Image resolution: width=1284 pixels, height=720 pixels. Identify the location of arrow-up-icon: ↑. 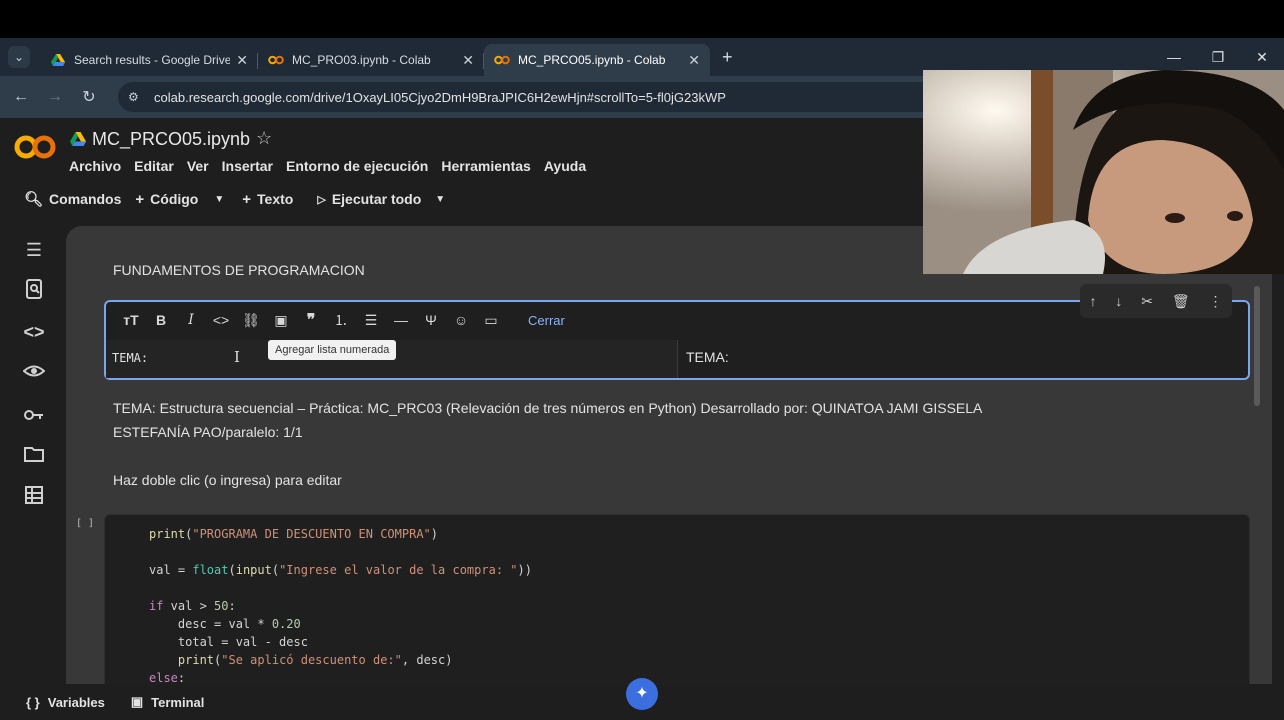
(1092, 301).